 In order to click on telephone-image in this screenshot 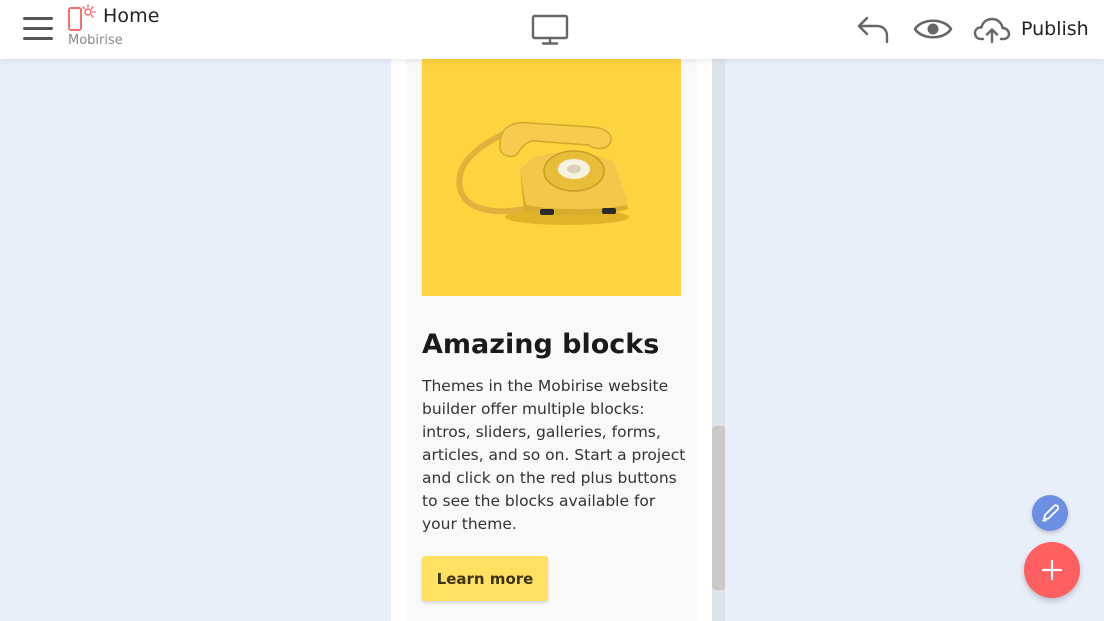, I will do `click(551, 177)`.